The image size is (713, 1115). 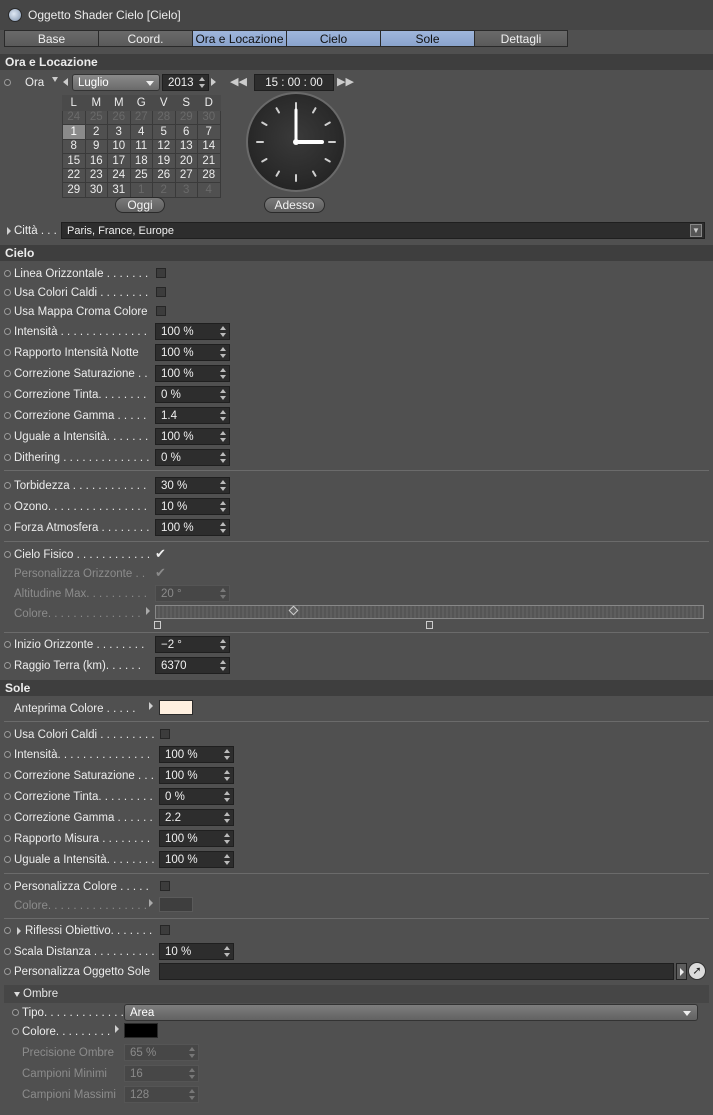 I want to click on calendar-day: 18, so click(x=141, y=161).